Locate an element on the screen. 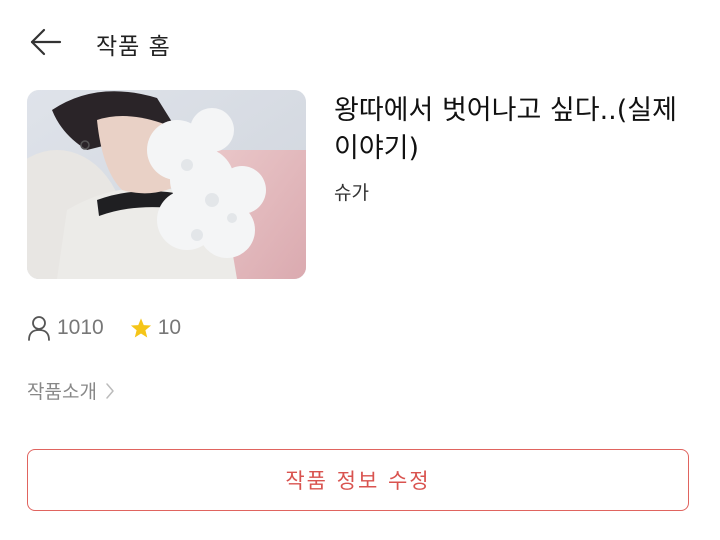  work-intro-link: 작품소개 is located at coordinates (71, 390).